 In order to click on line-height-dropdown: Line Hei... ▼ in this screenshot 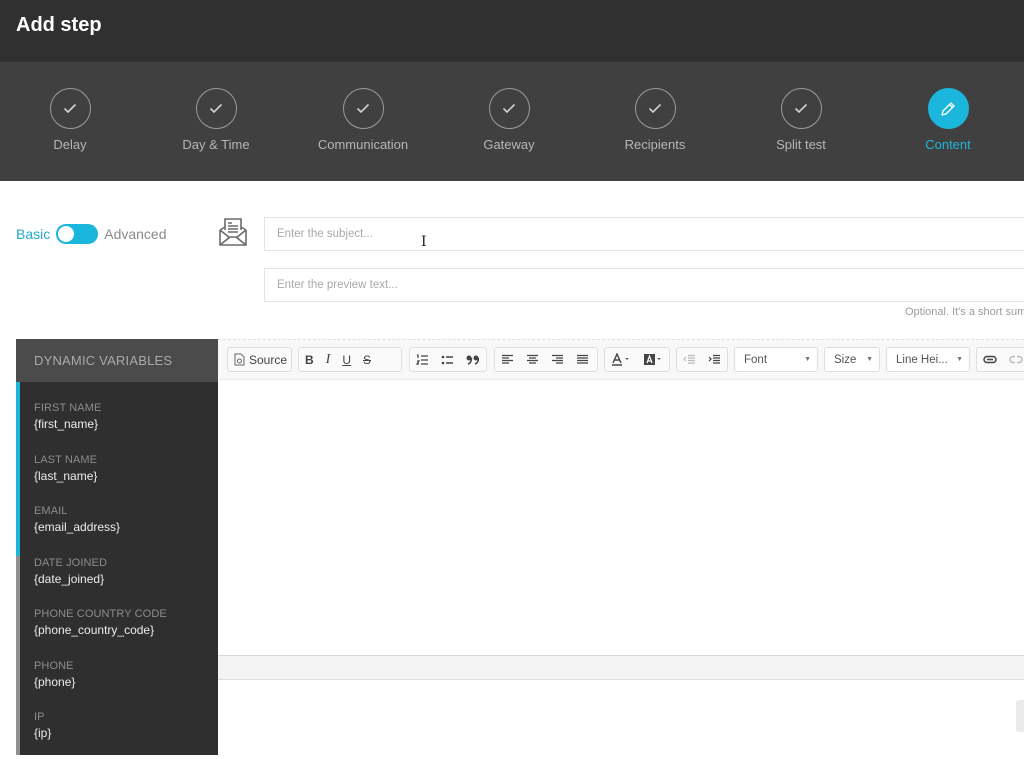, I will do `click(928, 359)`.